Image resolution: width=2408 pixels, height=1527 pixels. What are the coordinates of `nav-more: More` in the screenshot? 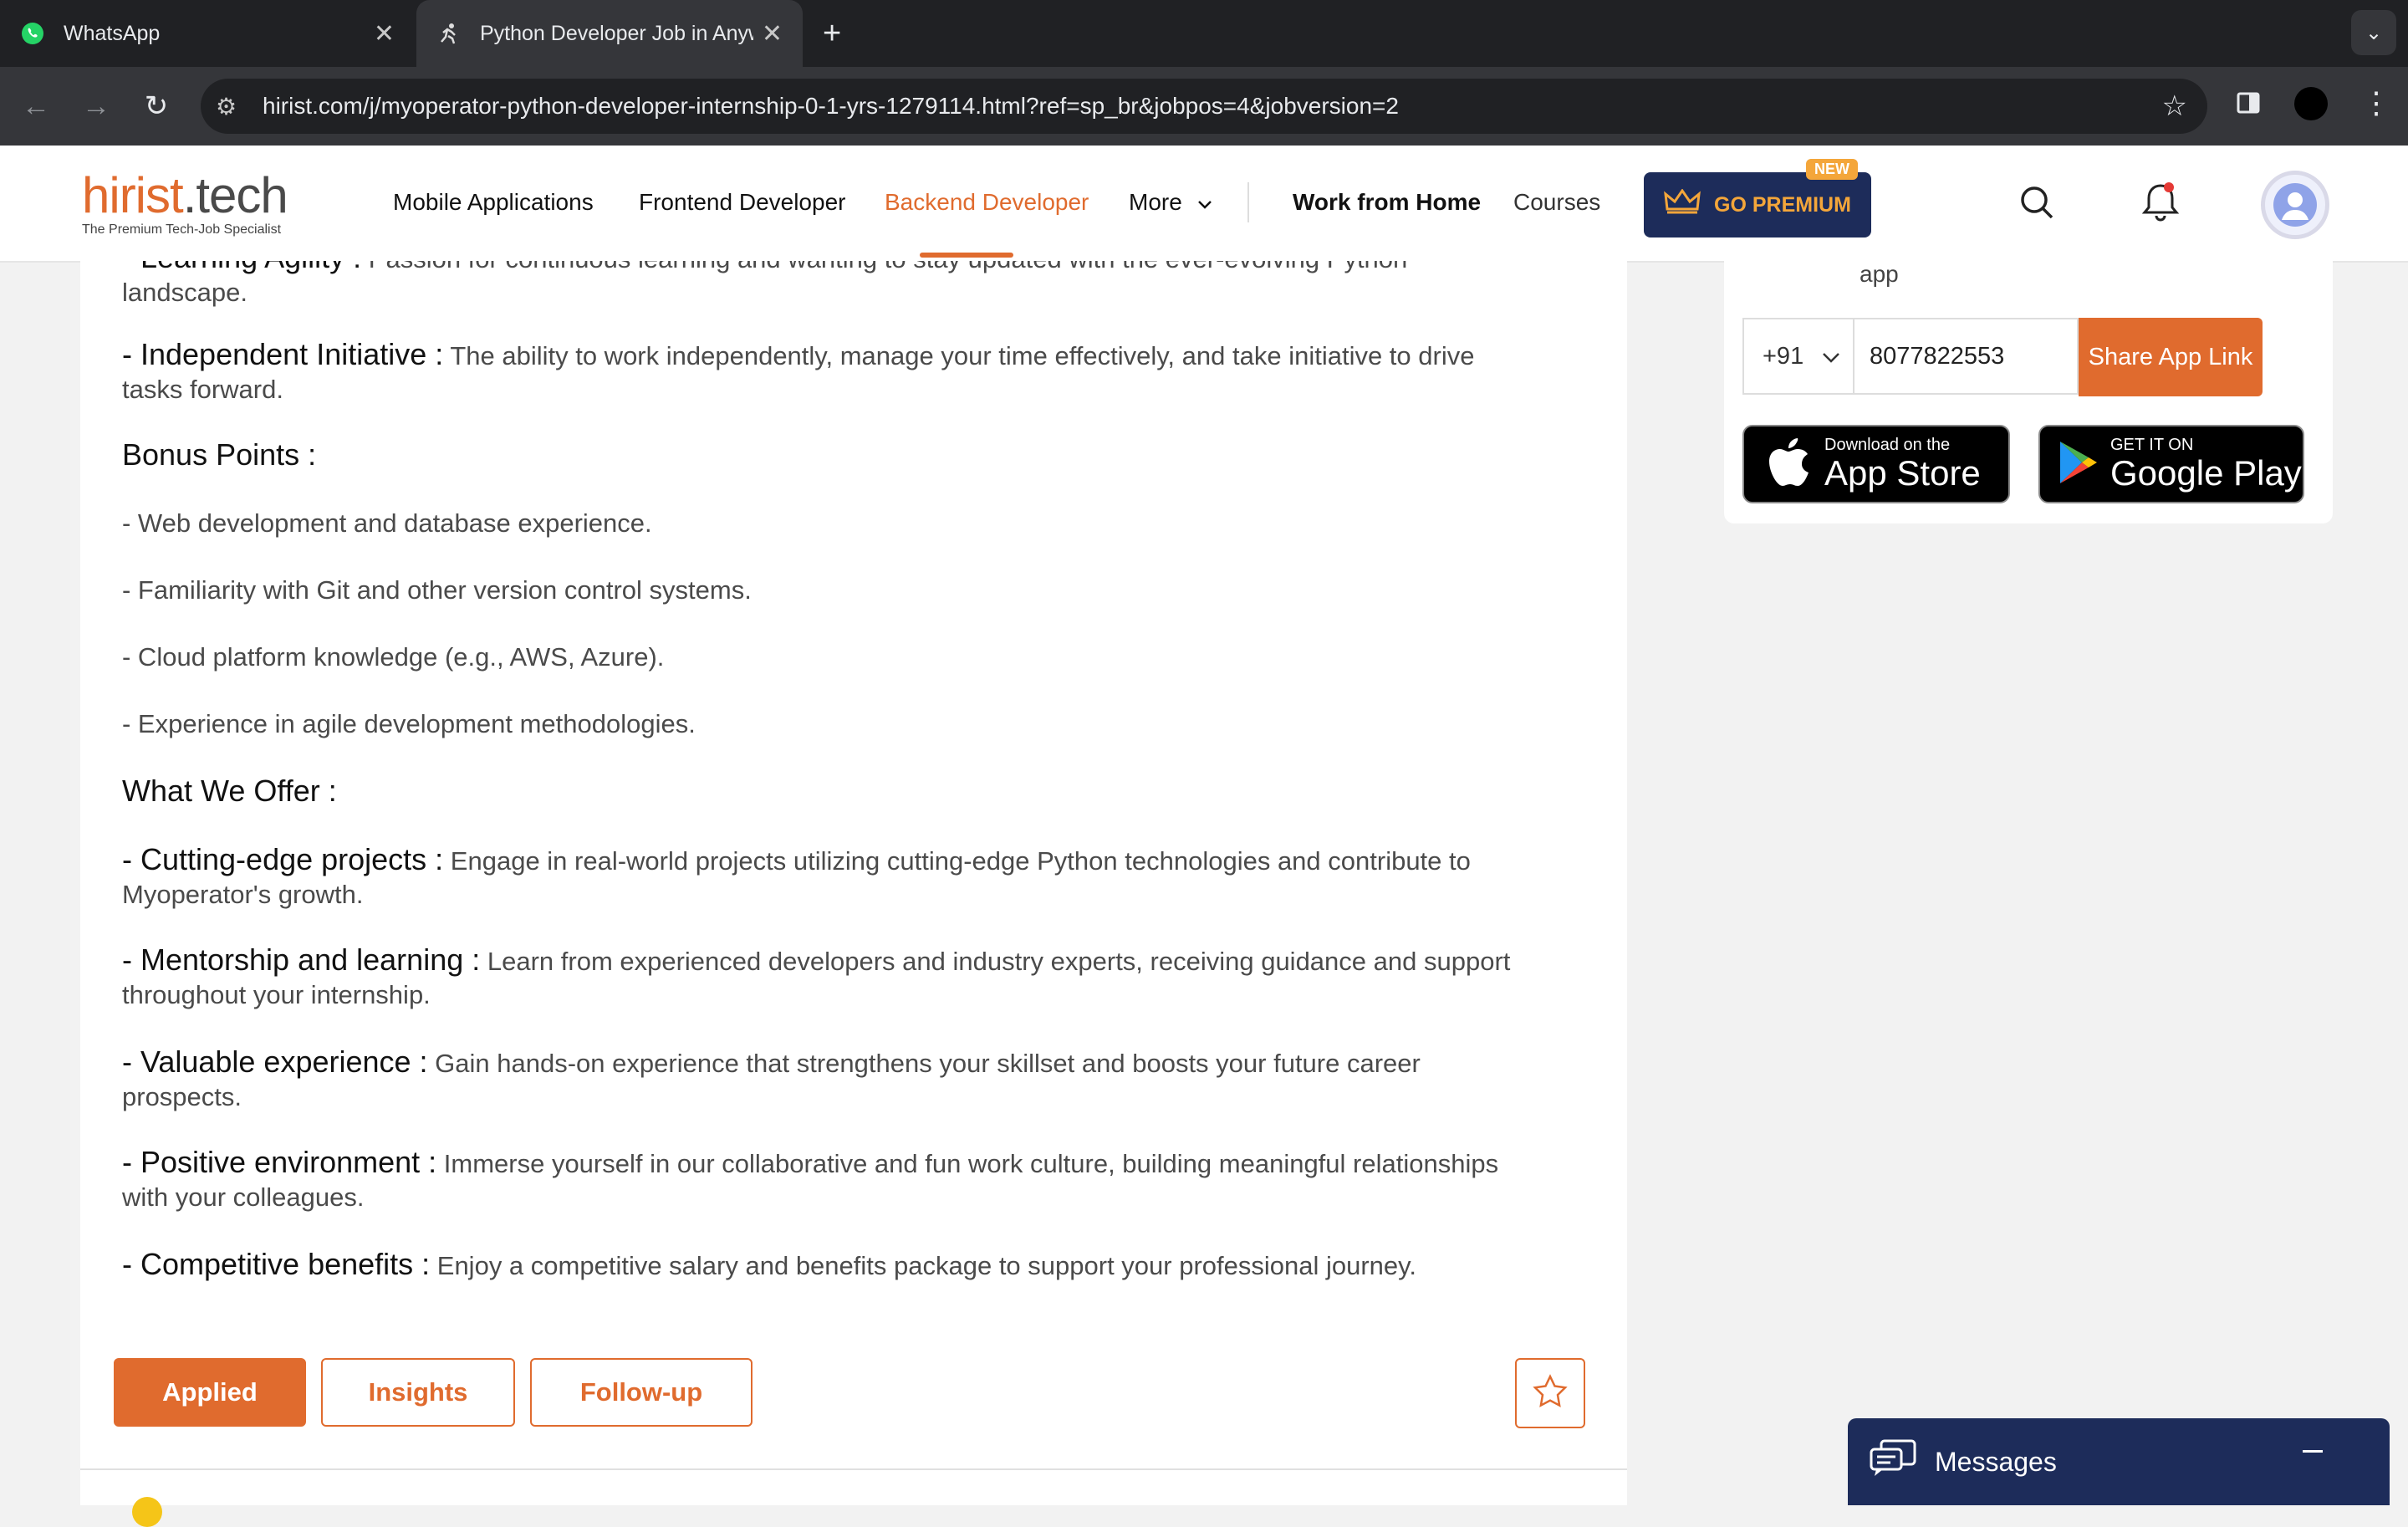 It's located at (1170, 203).